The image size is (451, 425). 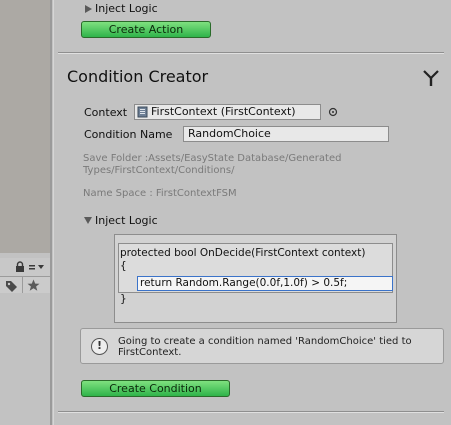 What do you see at coordinates (126, 220) in the screenshot?
I see `inject-logic-label: Inject Logic` at bounding box center [126, 220].